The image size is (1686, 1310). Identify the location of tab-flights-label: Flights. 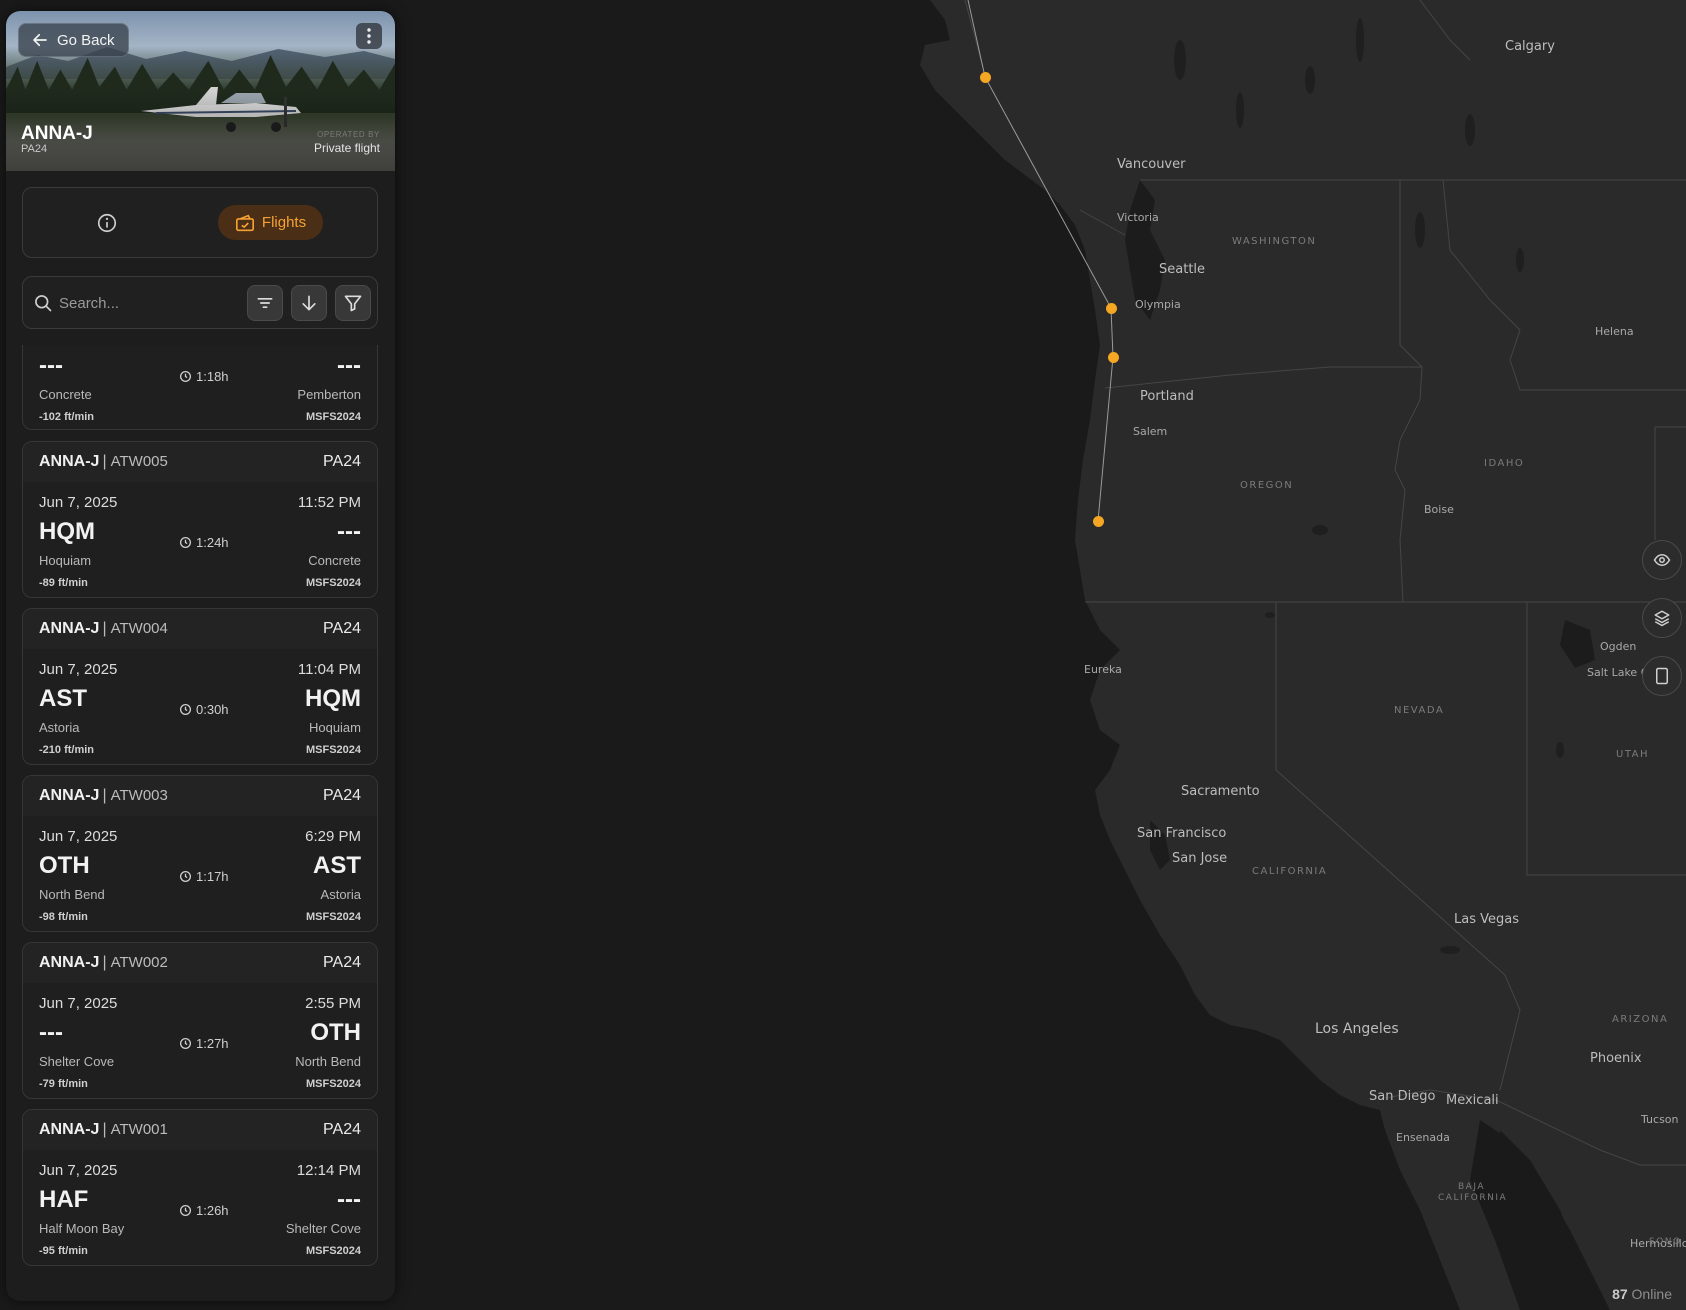
(284, 222).